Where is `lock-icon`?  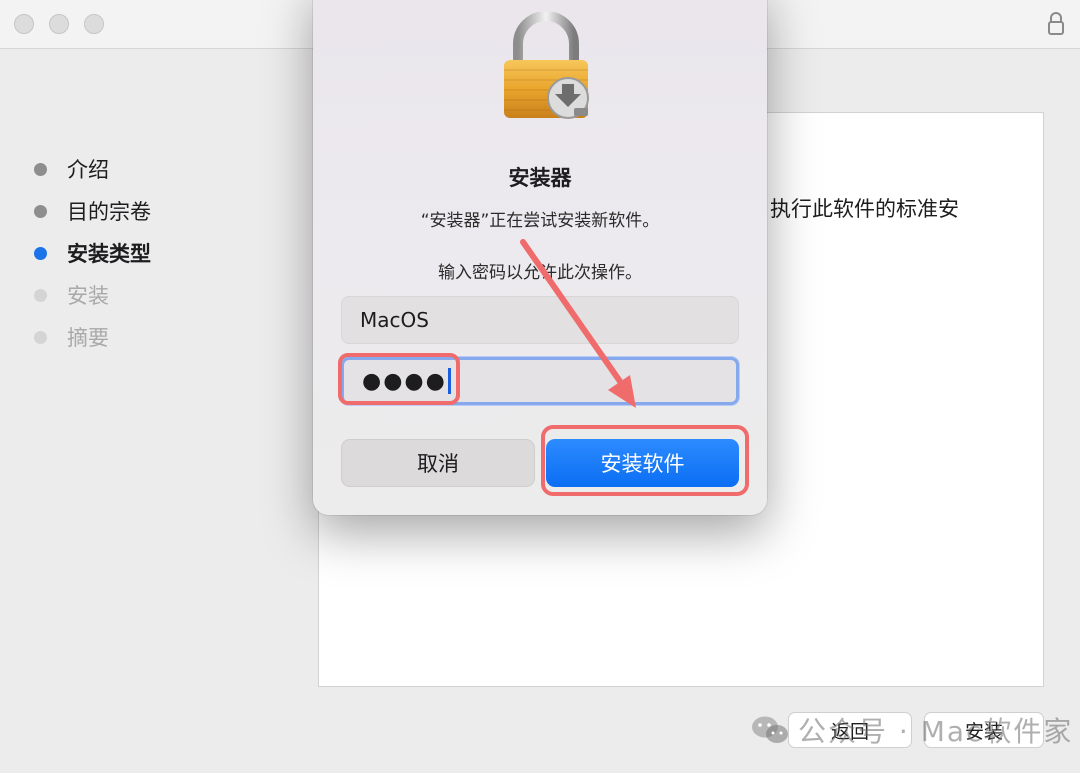 lock-icon is located at coordinates (1056, 24).